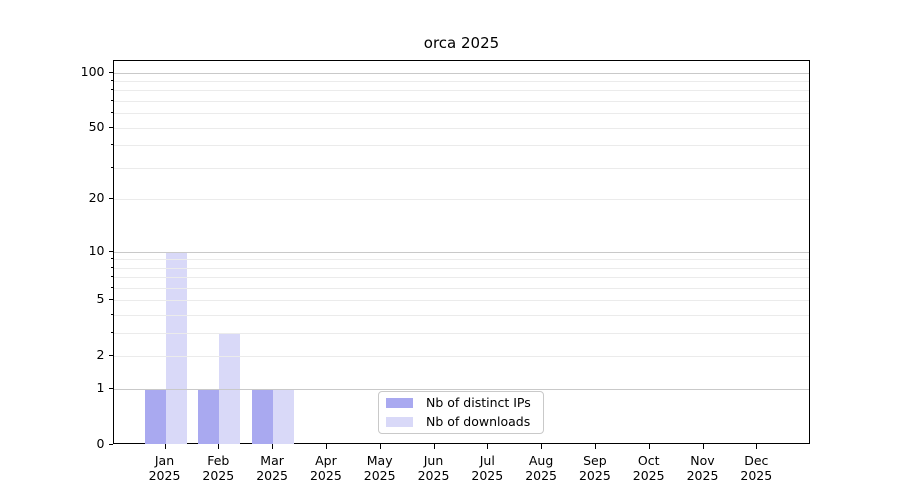 This screenshot has width=900, height=500. I want to click on legend-item-downloads: Nb of downloads, so click(464, 422).